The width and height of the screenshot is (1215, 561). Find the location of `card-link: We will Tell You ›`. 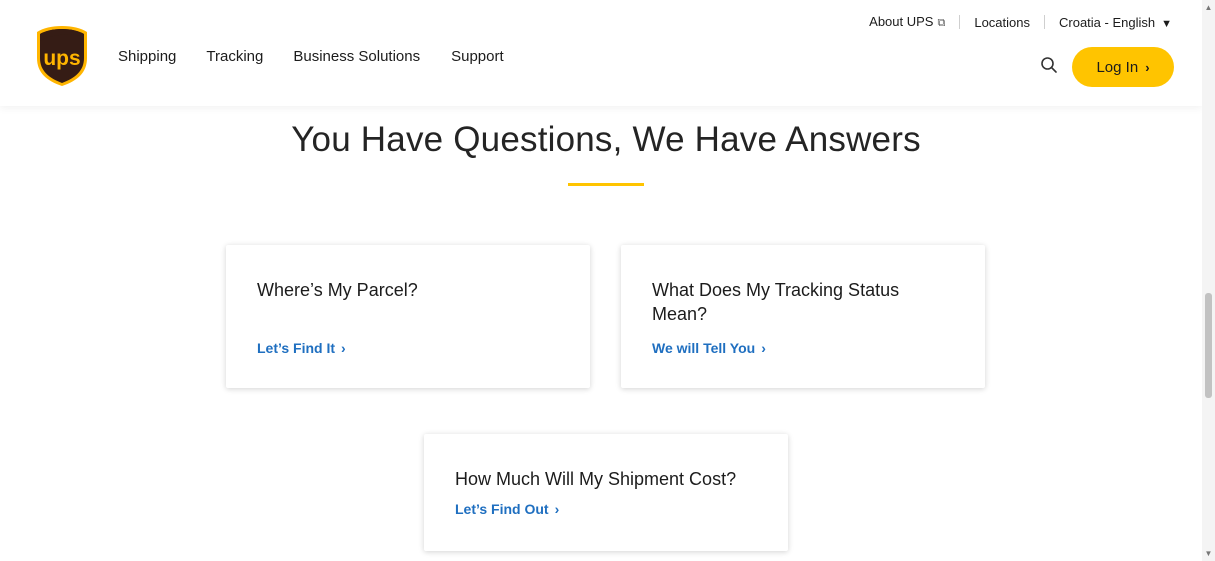

card-link: We will Tell You › is located at coordinates (709, 348).